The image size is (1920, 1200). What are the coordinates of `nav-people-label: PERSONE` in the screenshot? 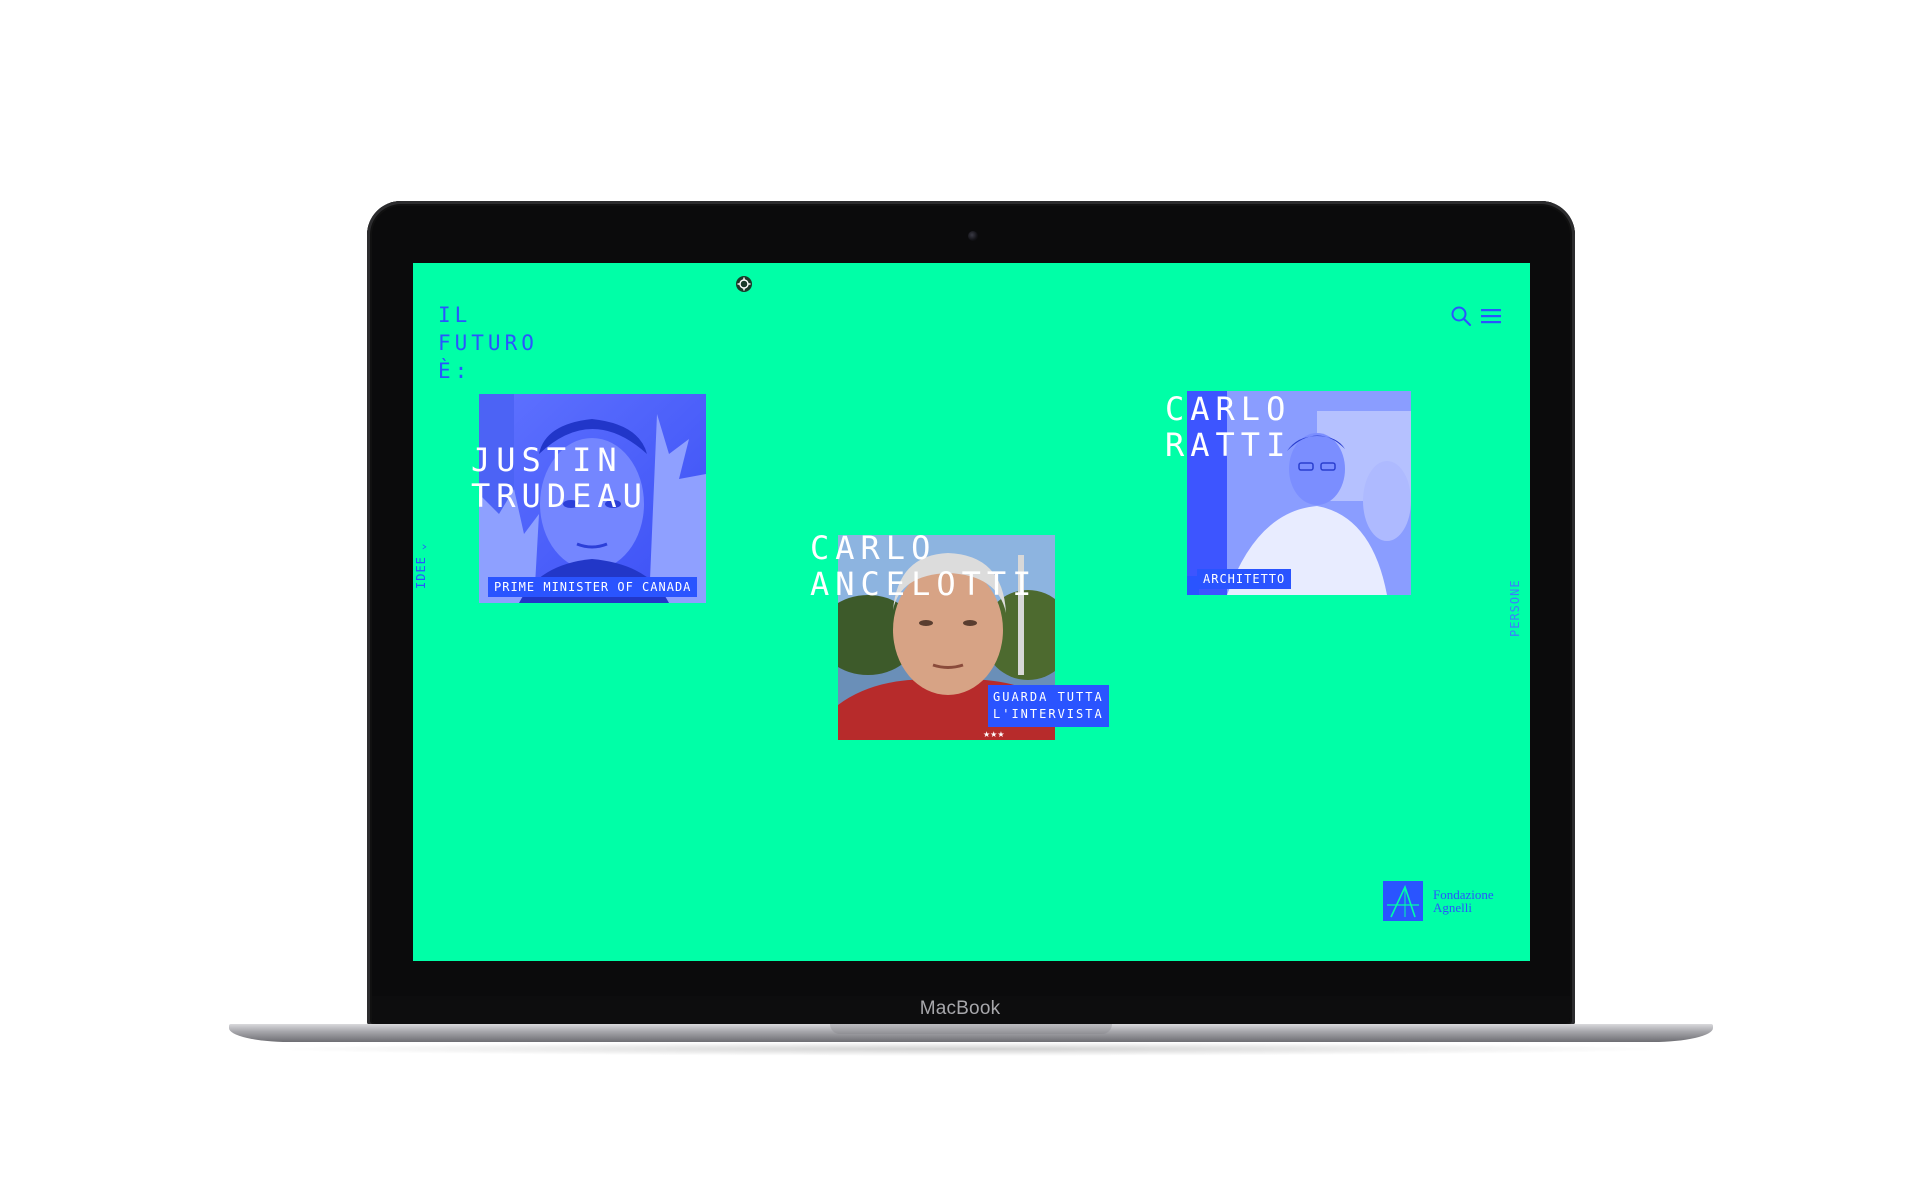 It's located at (1515, 608).